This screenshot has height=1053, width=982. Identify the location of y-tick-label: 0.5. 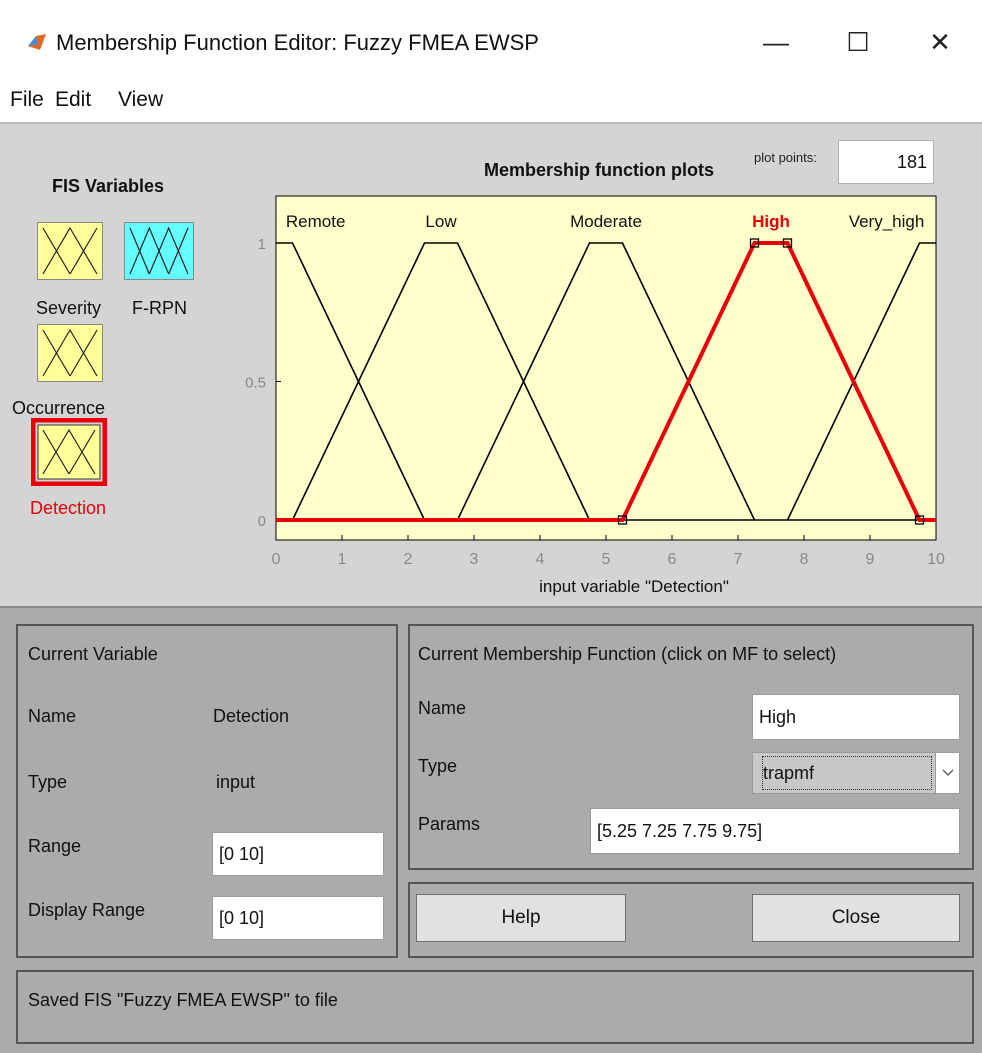
(255, 383).